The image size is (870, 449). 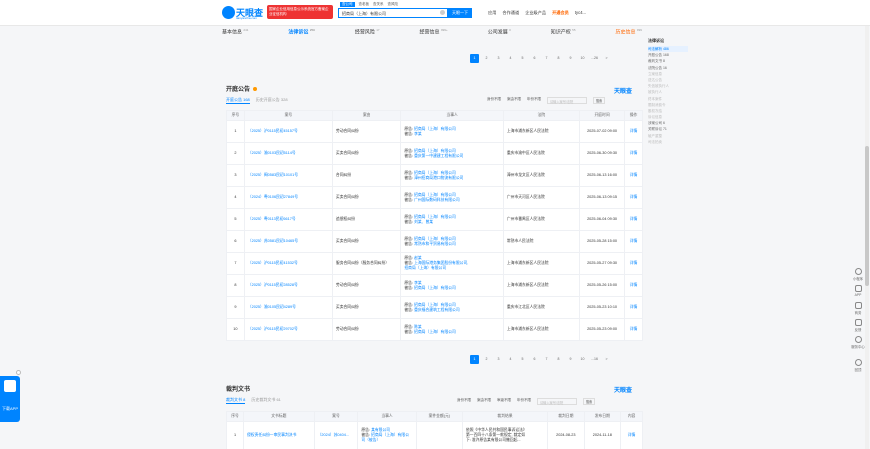 What do you see at coordinates (235, 32) in the screenshot?
I see `tab-basic-info: 基本信息 241` at bounding box center [235, 32].